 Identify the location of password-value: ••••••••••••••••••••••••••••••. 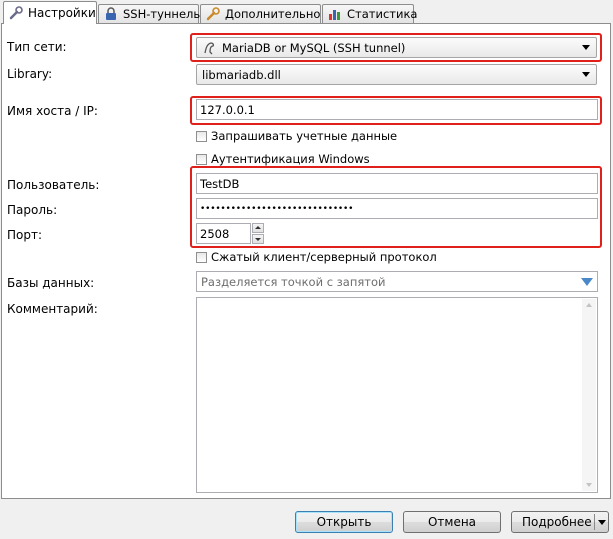
(277, 208).